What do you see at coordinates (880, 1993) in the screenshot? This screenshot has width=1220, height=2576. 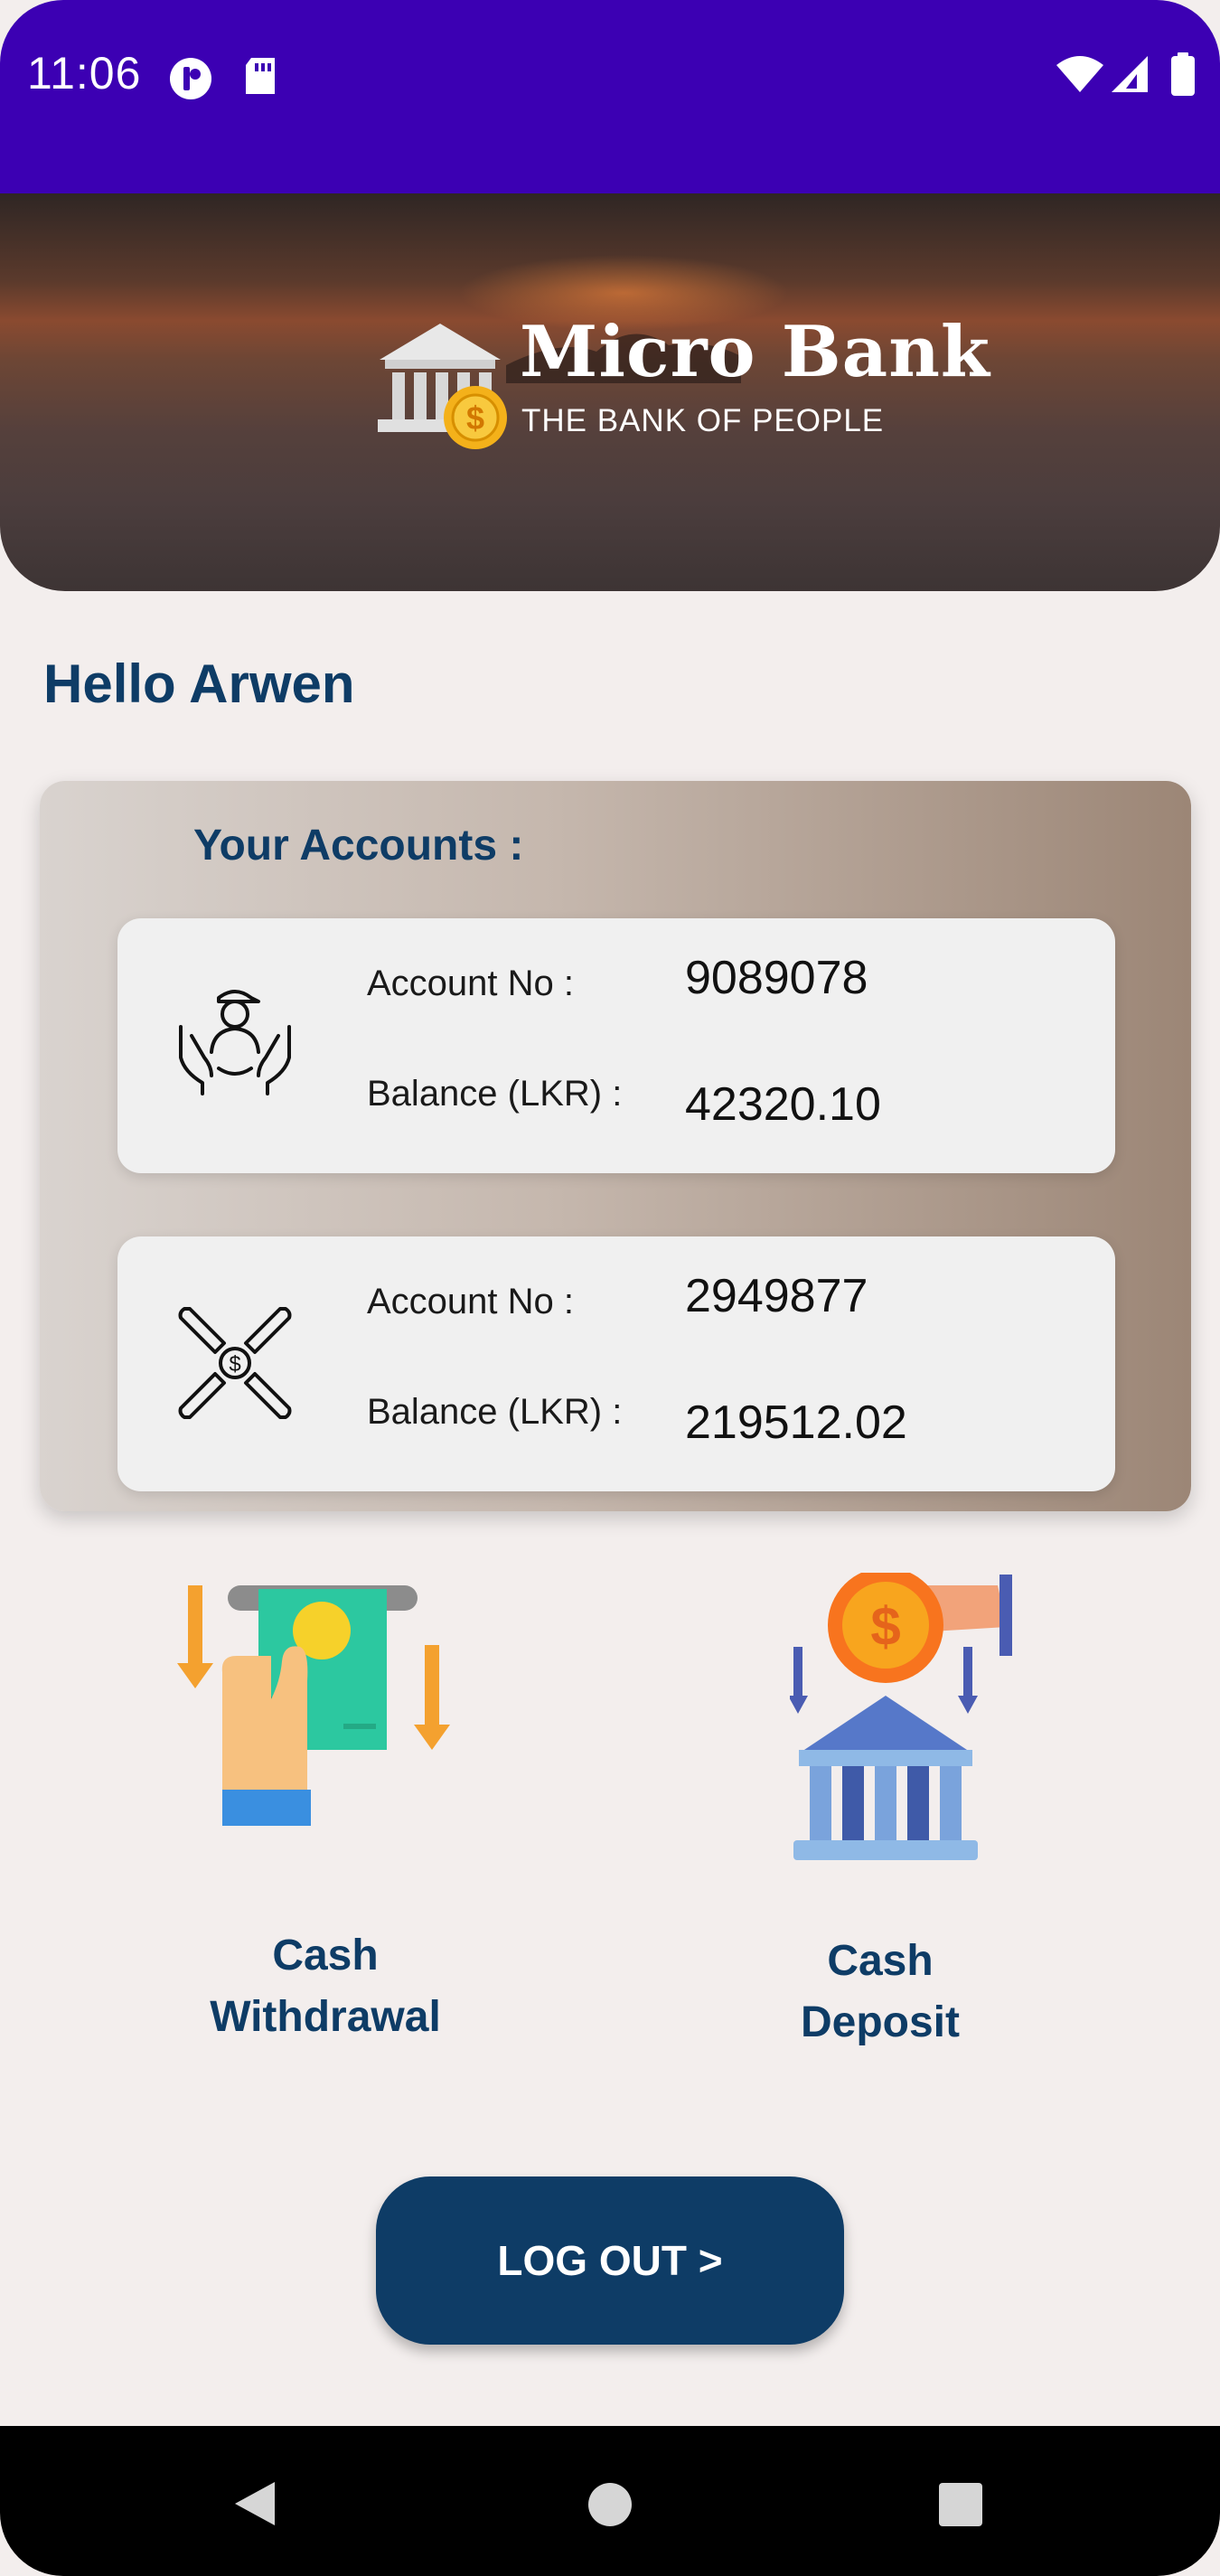 I see `cash-deposit-label: Cash Deposit` at bounding box center [880, 1993].